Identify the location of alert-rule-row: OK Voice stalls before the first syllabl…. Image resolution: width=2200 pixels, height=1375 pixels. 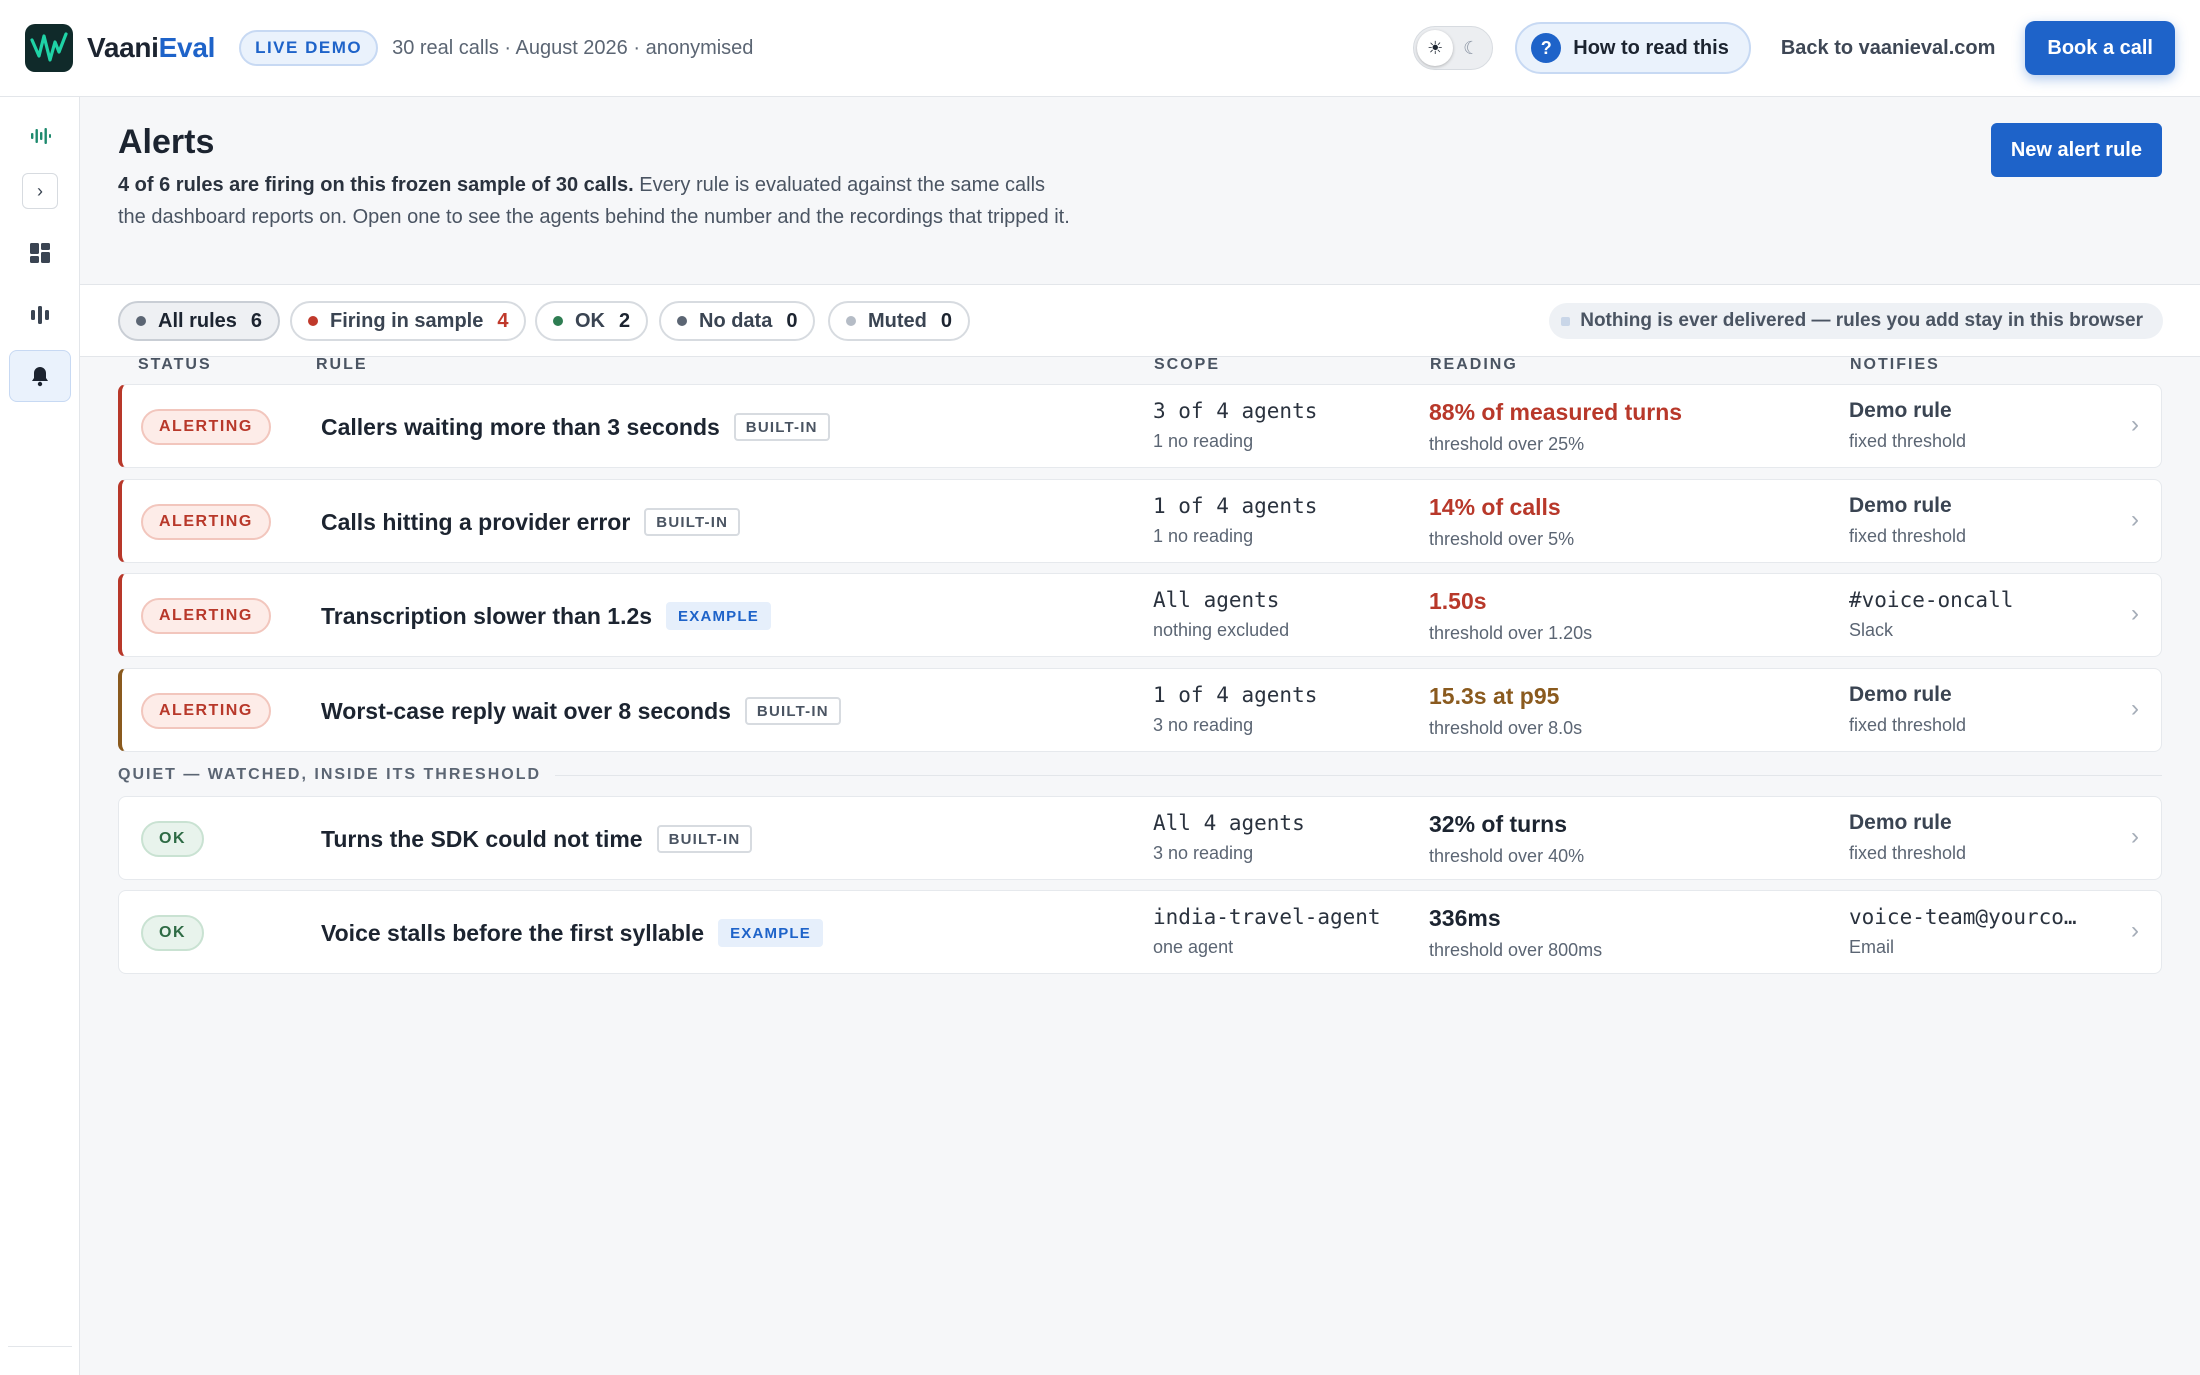
(1140, 932).